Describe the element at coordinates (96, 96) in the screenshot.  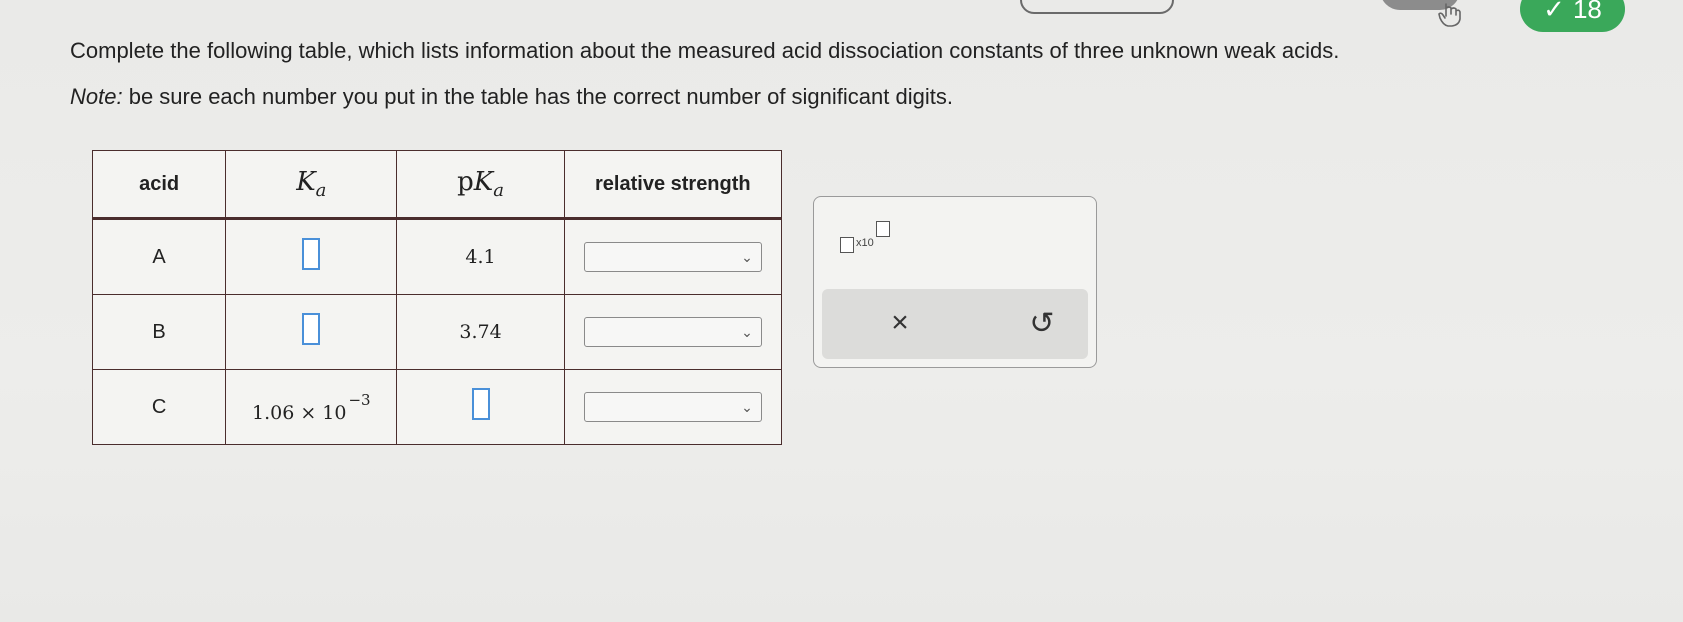
I see `note-label: Note:` at that location.